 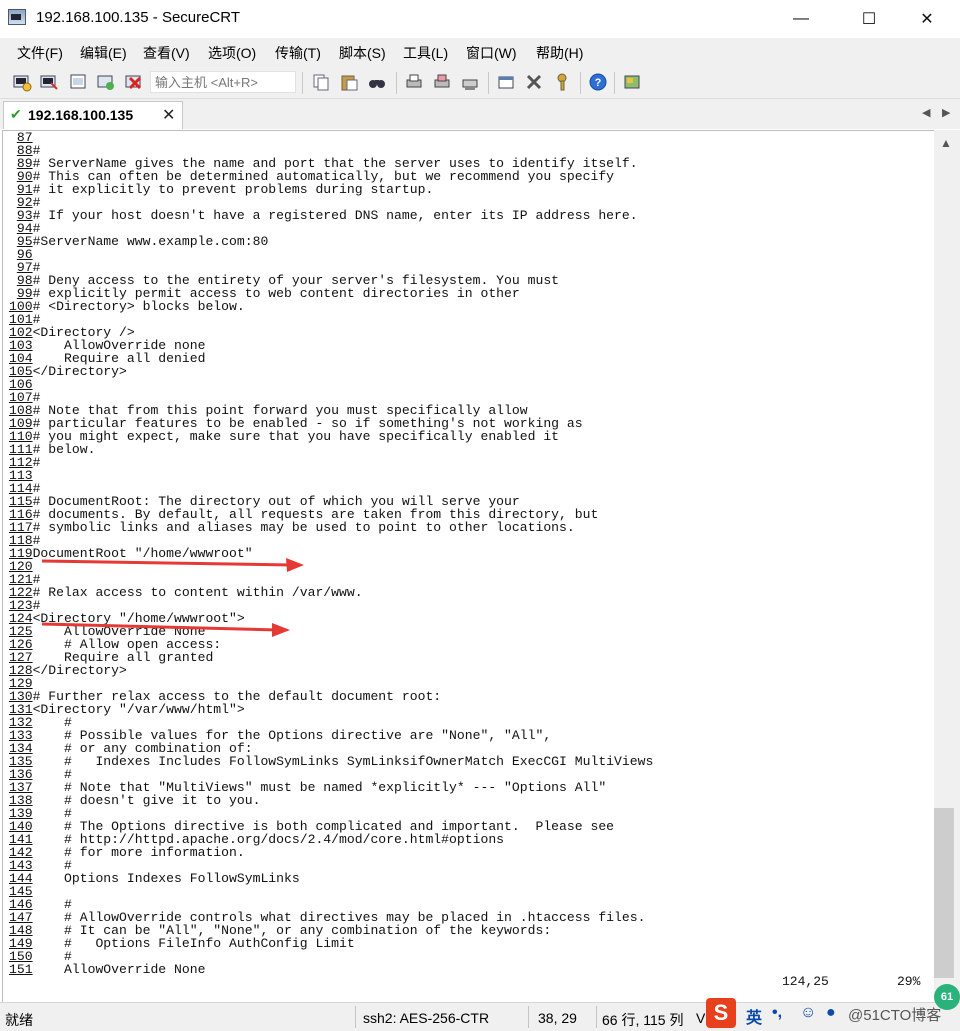 What do you see at coordinates (40, 53) in the screenshot?
I see `menu-file: 文件(F)` at bounding box center [40, 53].